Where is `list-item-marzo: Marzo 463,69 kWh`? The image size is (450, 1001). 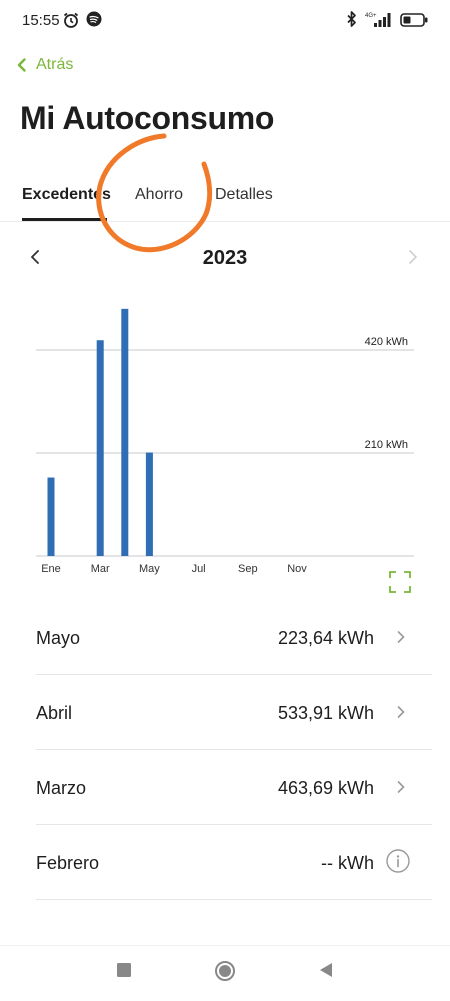
list-item-marzo: Marzo 463,69 kWh is located at coordinates (234, 787).